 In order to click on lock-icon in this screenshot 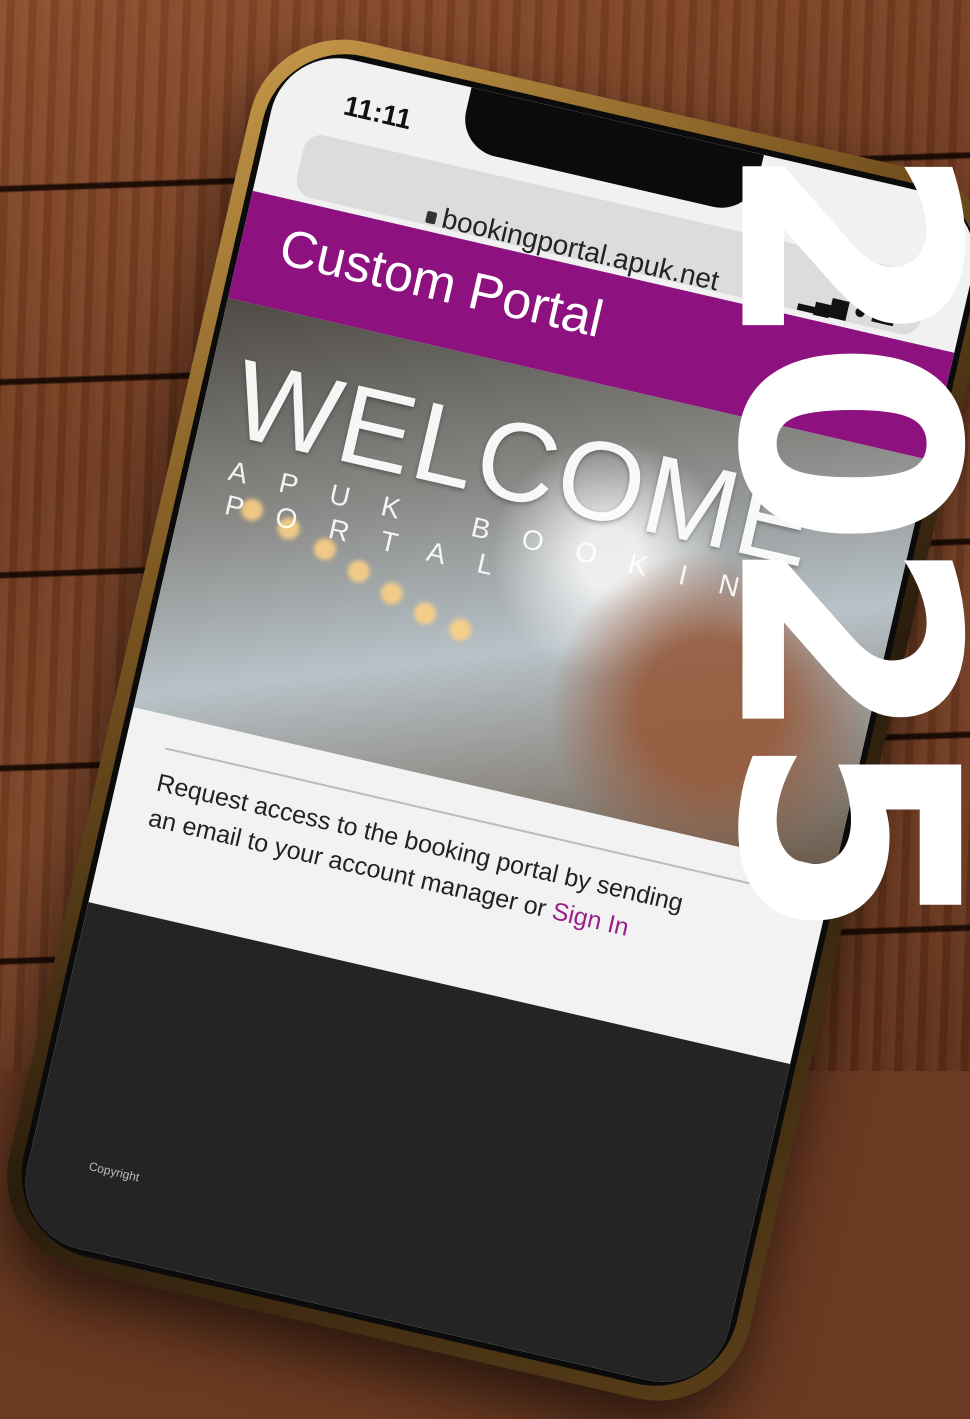, I will do `click(431, 217)`.